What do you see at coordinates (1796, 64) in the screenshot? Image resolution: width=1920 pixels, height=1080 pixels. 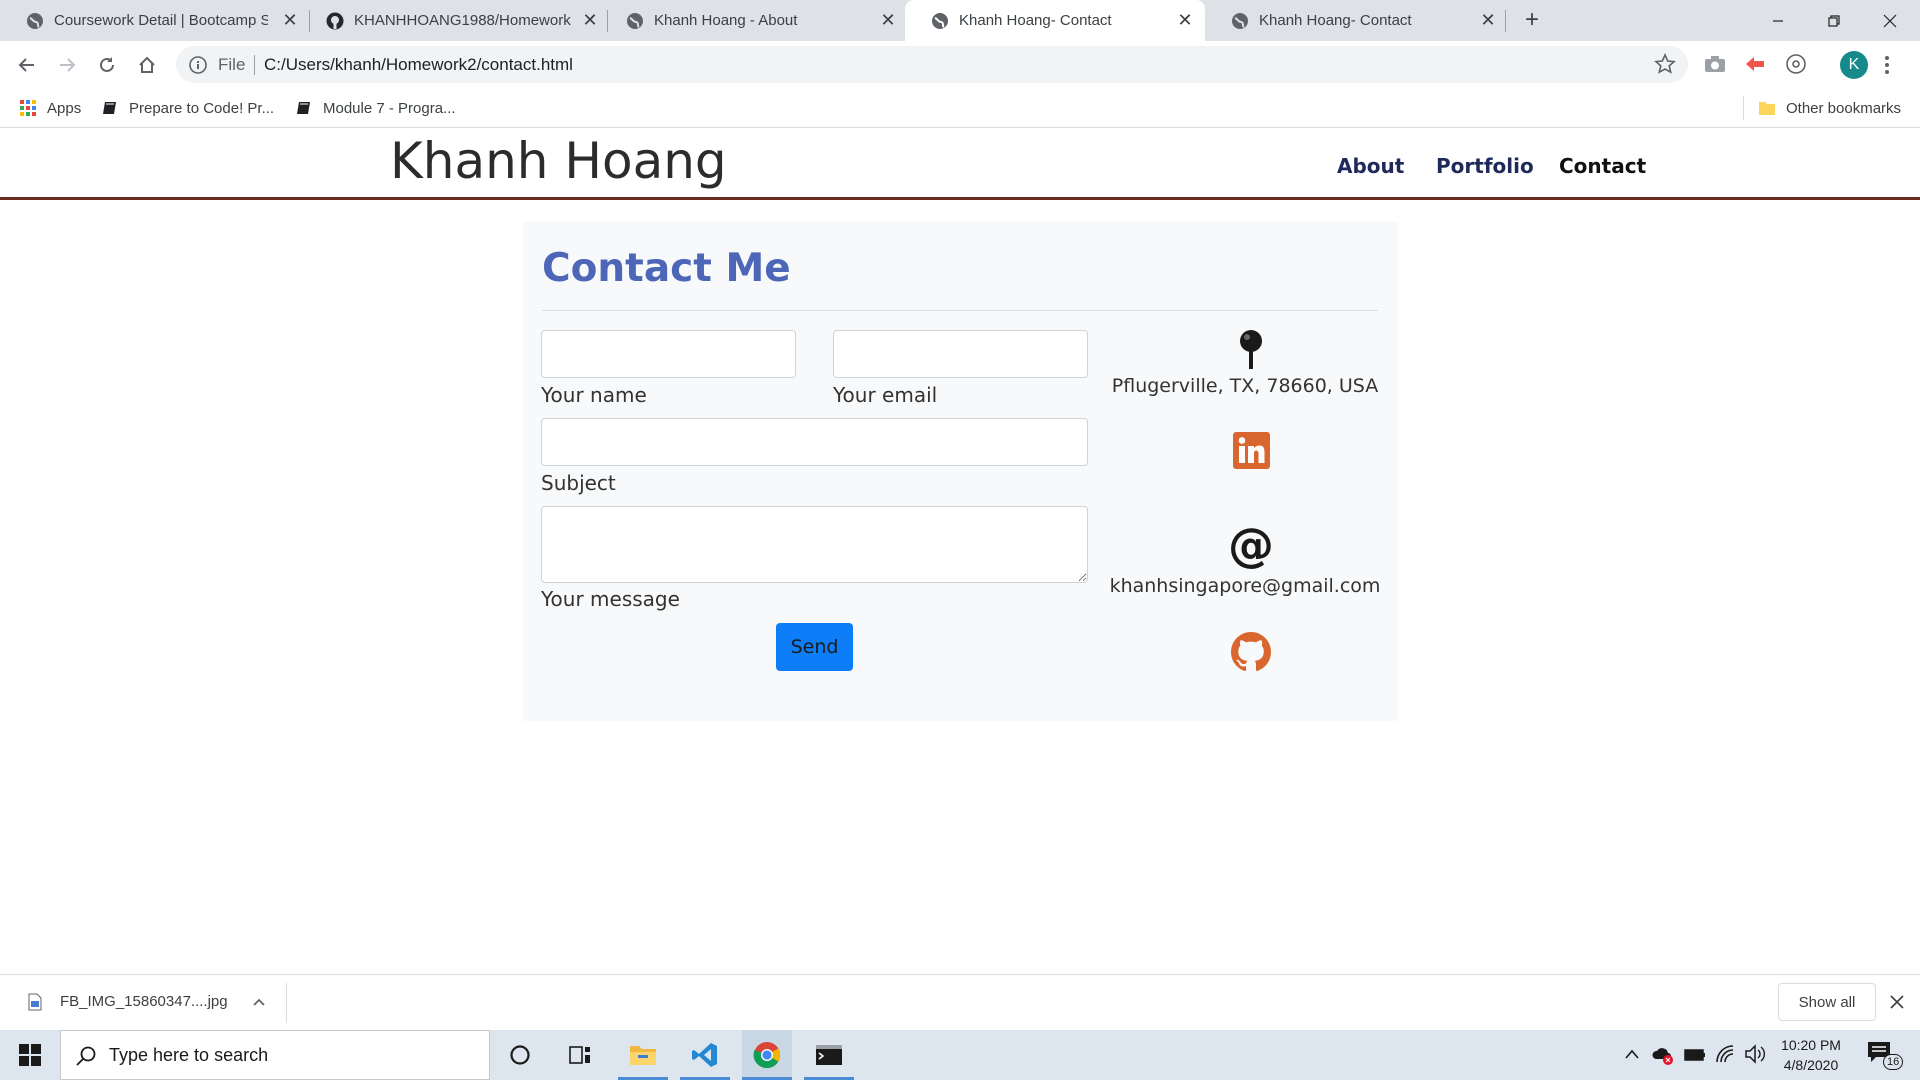 I see `extension-icon` at bounding box center [1796, 64].